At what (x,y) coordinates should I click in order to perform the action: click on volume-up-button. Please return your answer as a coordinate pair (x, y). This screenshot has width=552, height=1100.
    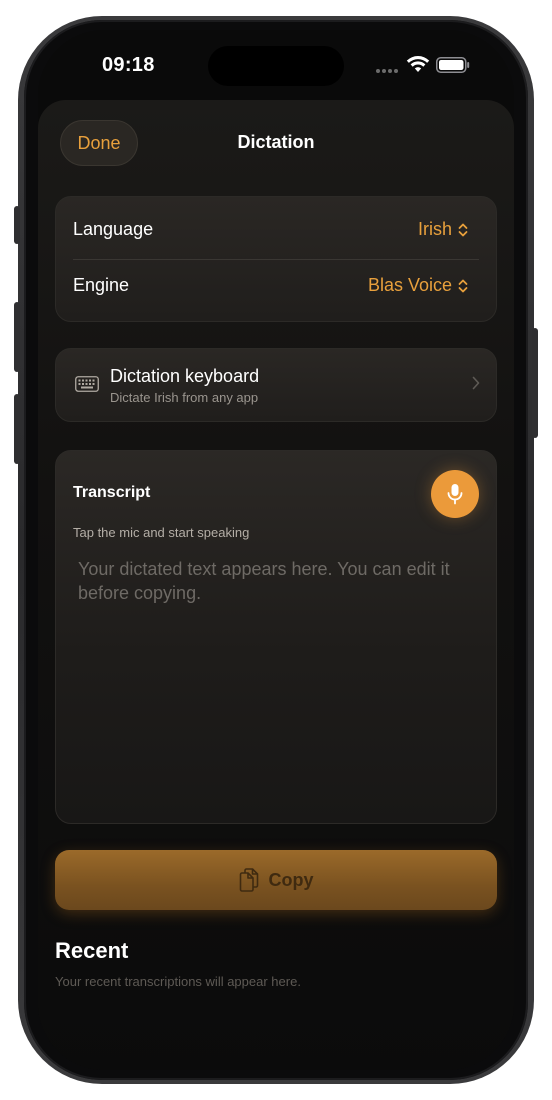
    Looking at the image, I should click on (17, 337).